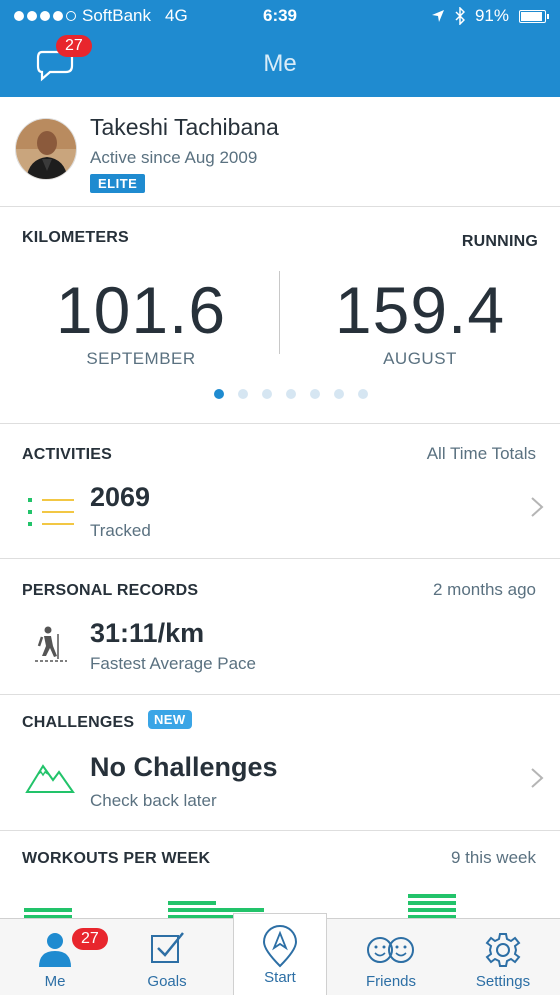  I want to click on km-current-value: 101.6, so click(141, 310).